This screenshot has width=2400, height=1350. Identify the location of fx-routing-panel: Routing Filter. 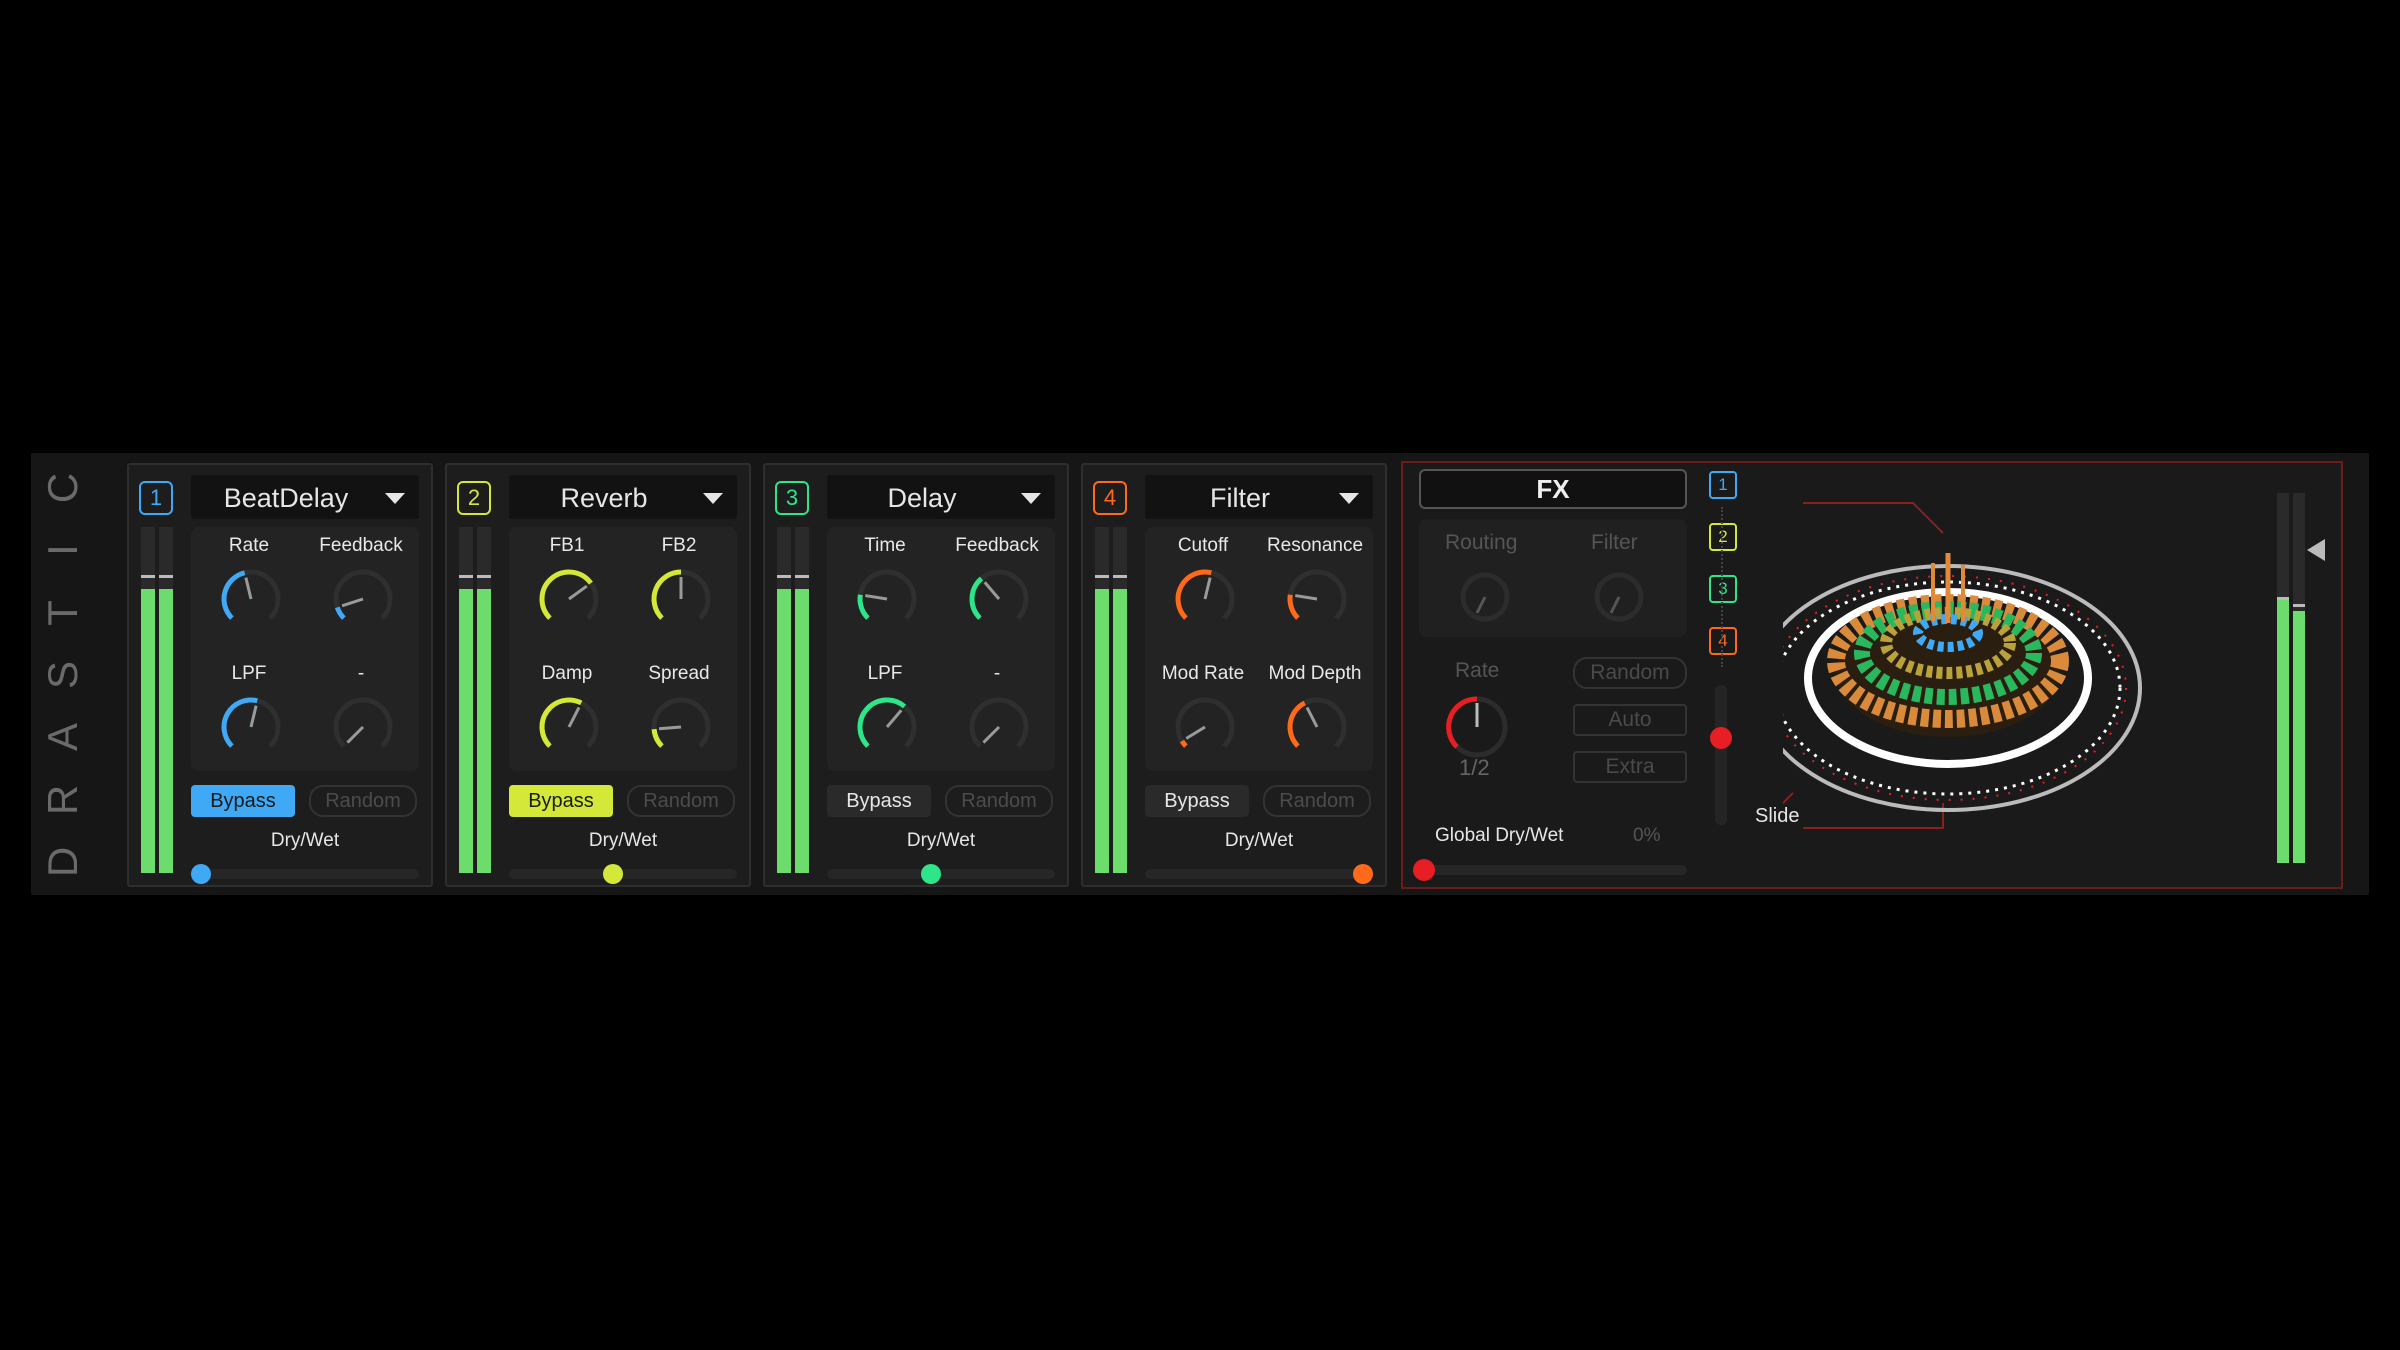
(1553, 578).